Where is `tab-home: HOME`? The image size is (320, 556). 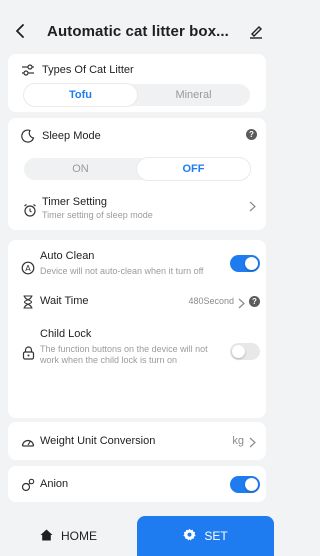
tab-home: HOME is located at coordinates (68, 536).